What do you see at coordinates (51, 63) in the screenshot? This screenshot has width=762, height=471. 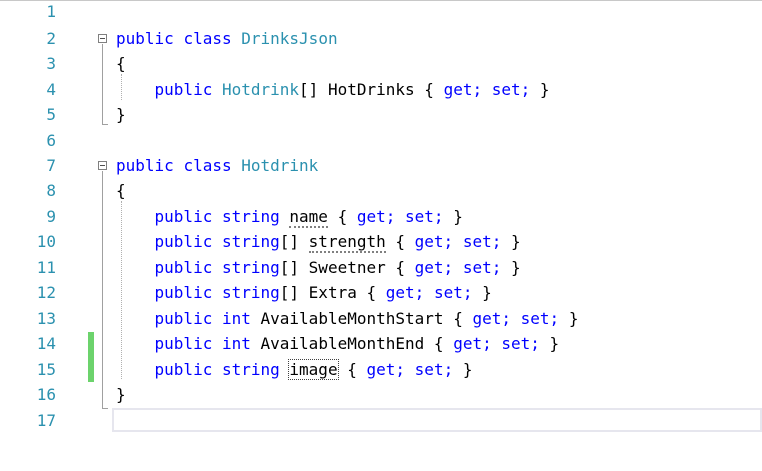 I see `line-number: 3` at bounding box center [51, 63].